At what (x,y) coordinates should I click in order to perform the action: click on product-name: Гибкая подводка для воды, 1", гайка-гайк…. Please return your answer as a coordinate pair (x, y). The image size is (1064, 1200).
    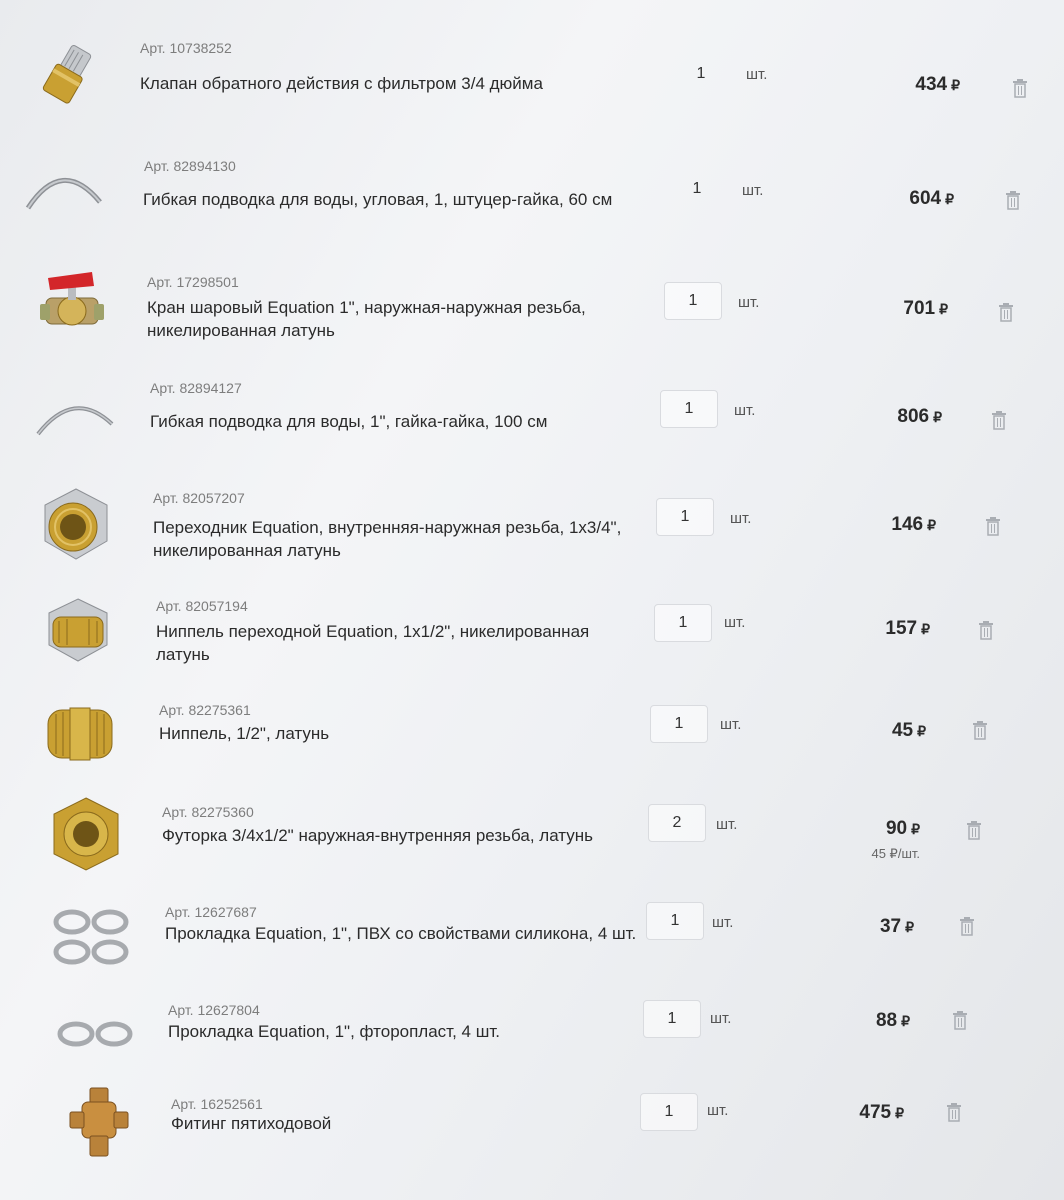
    Looking at the image, I should click on (390, 421).